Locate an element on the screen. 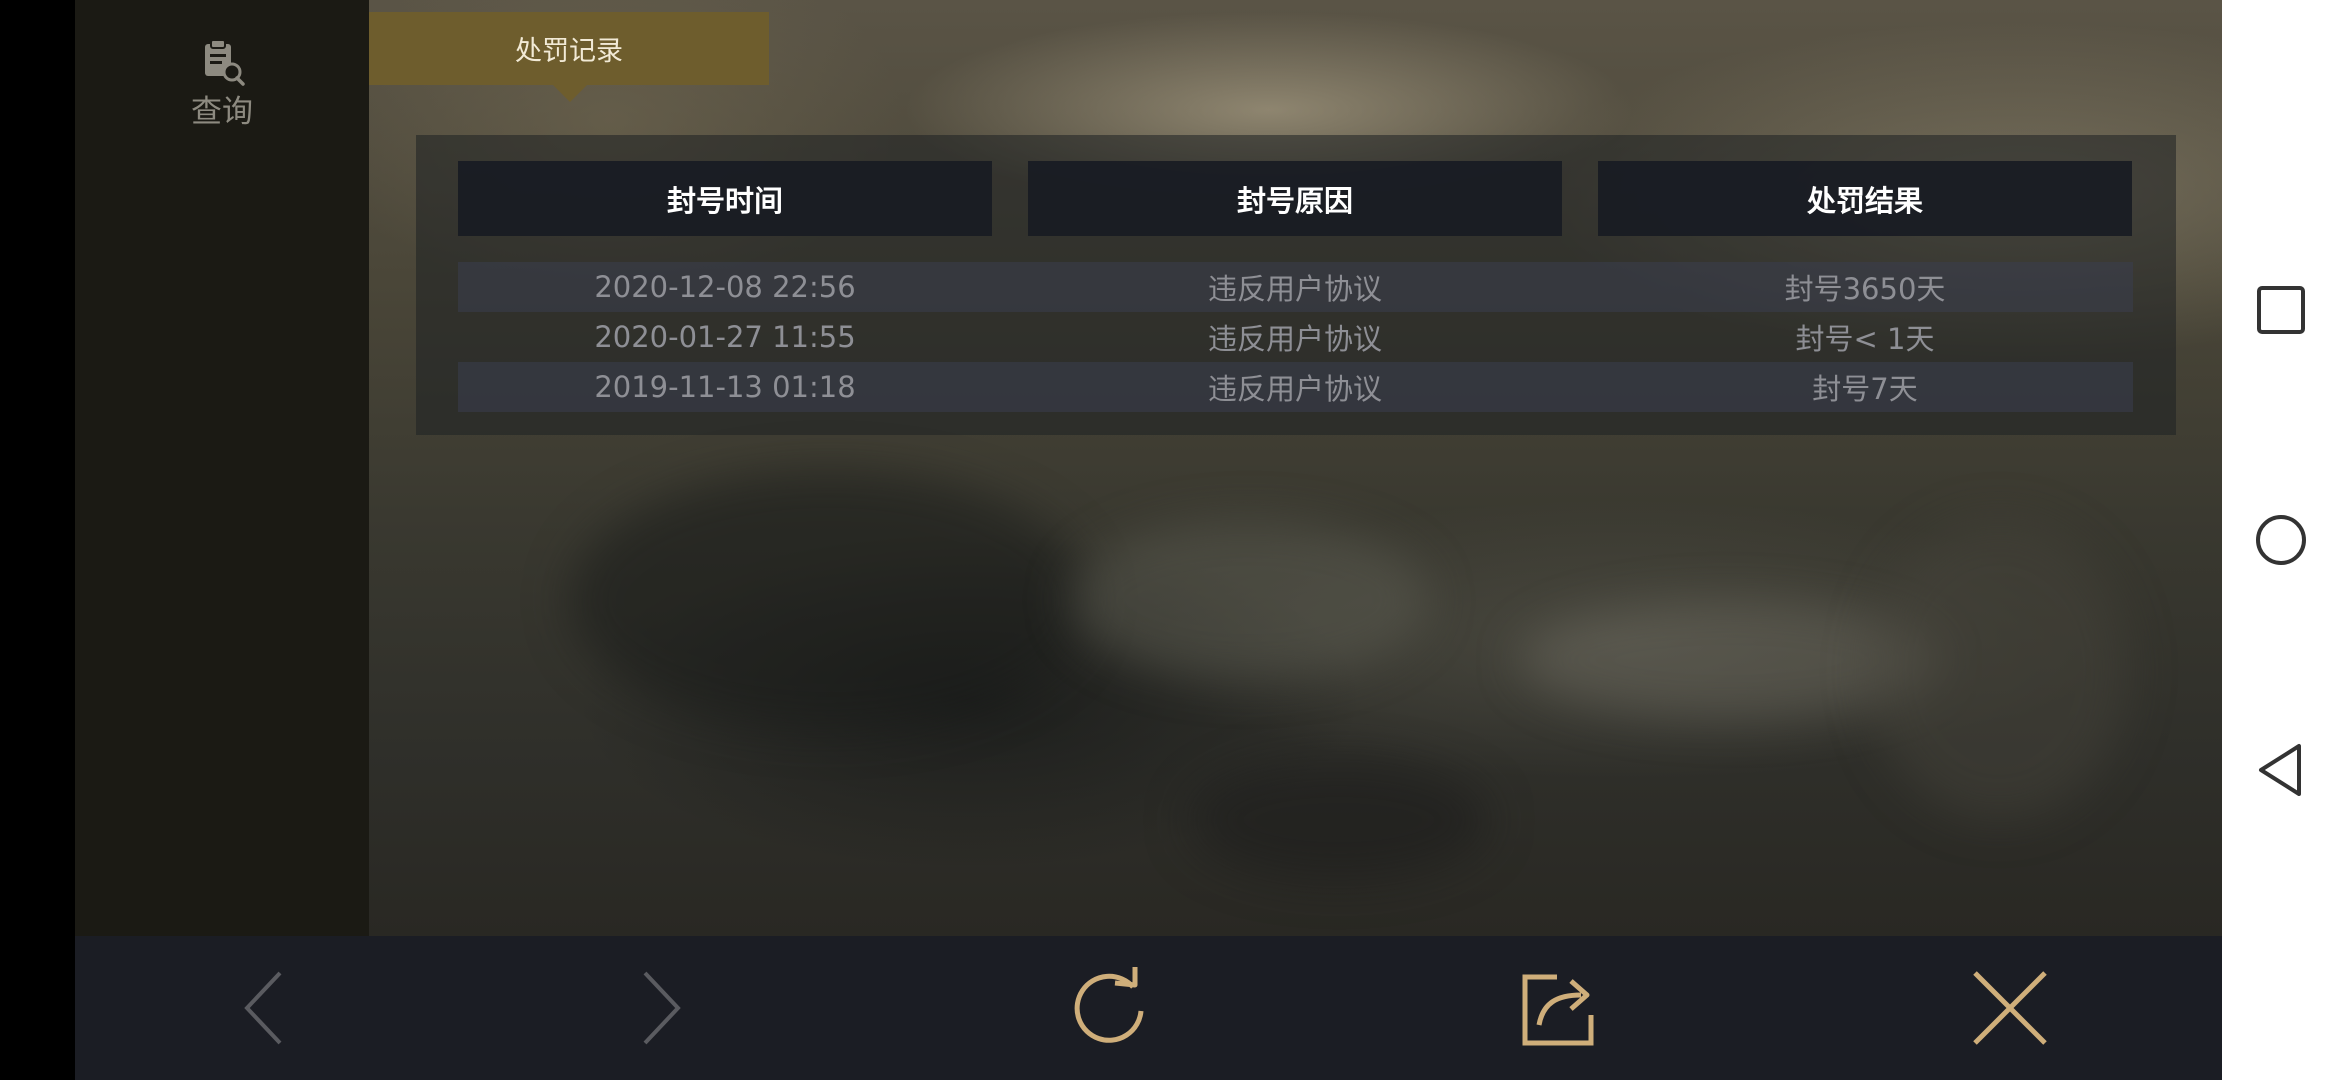 Image resolution: width=2340 pixels, height=1080 pixels. recent-apps-button is located at coordinates (2281, 310).